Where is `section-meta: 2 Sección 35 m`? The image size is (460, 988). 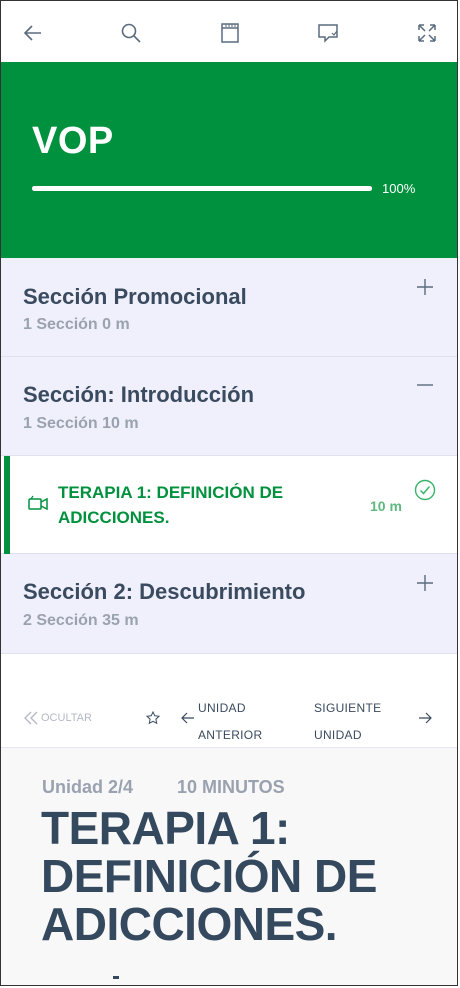
section-meta: 2 Sección 35 m is located at coordinates (81, 620).